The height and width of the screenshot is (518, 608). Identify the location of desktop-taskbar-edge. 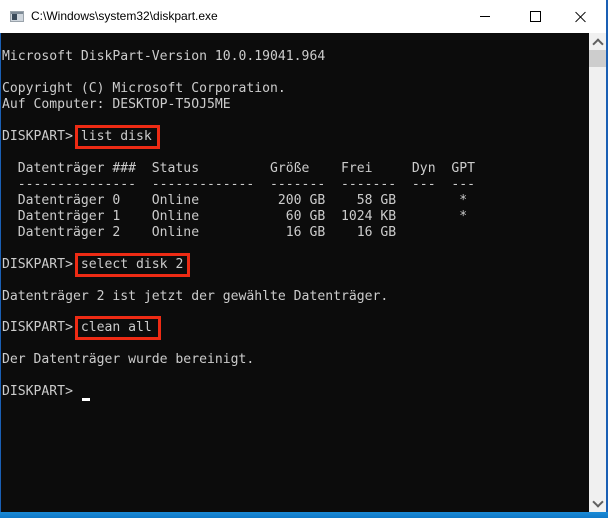
(304, 515).